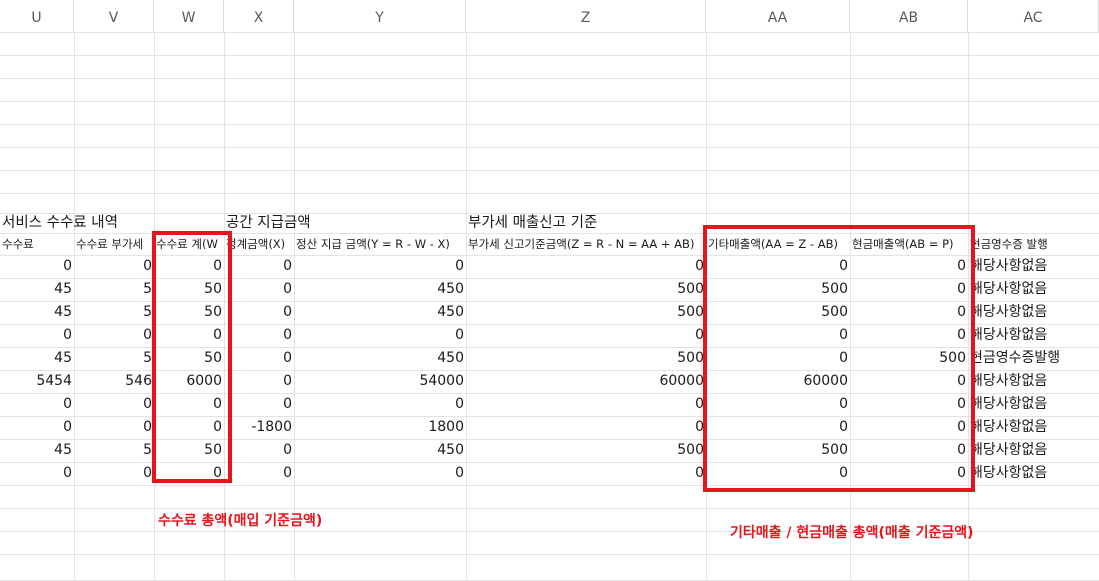 The width and height of the screenshot is (1099, 581). I want to click on column-header-aa: AA, so click(778, 16).